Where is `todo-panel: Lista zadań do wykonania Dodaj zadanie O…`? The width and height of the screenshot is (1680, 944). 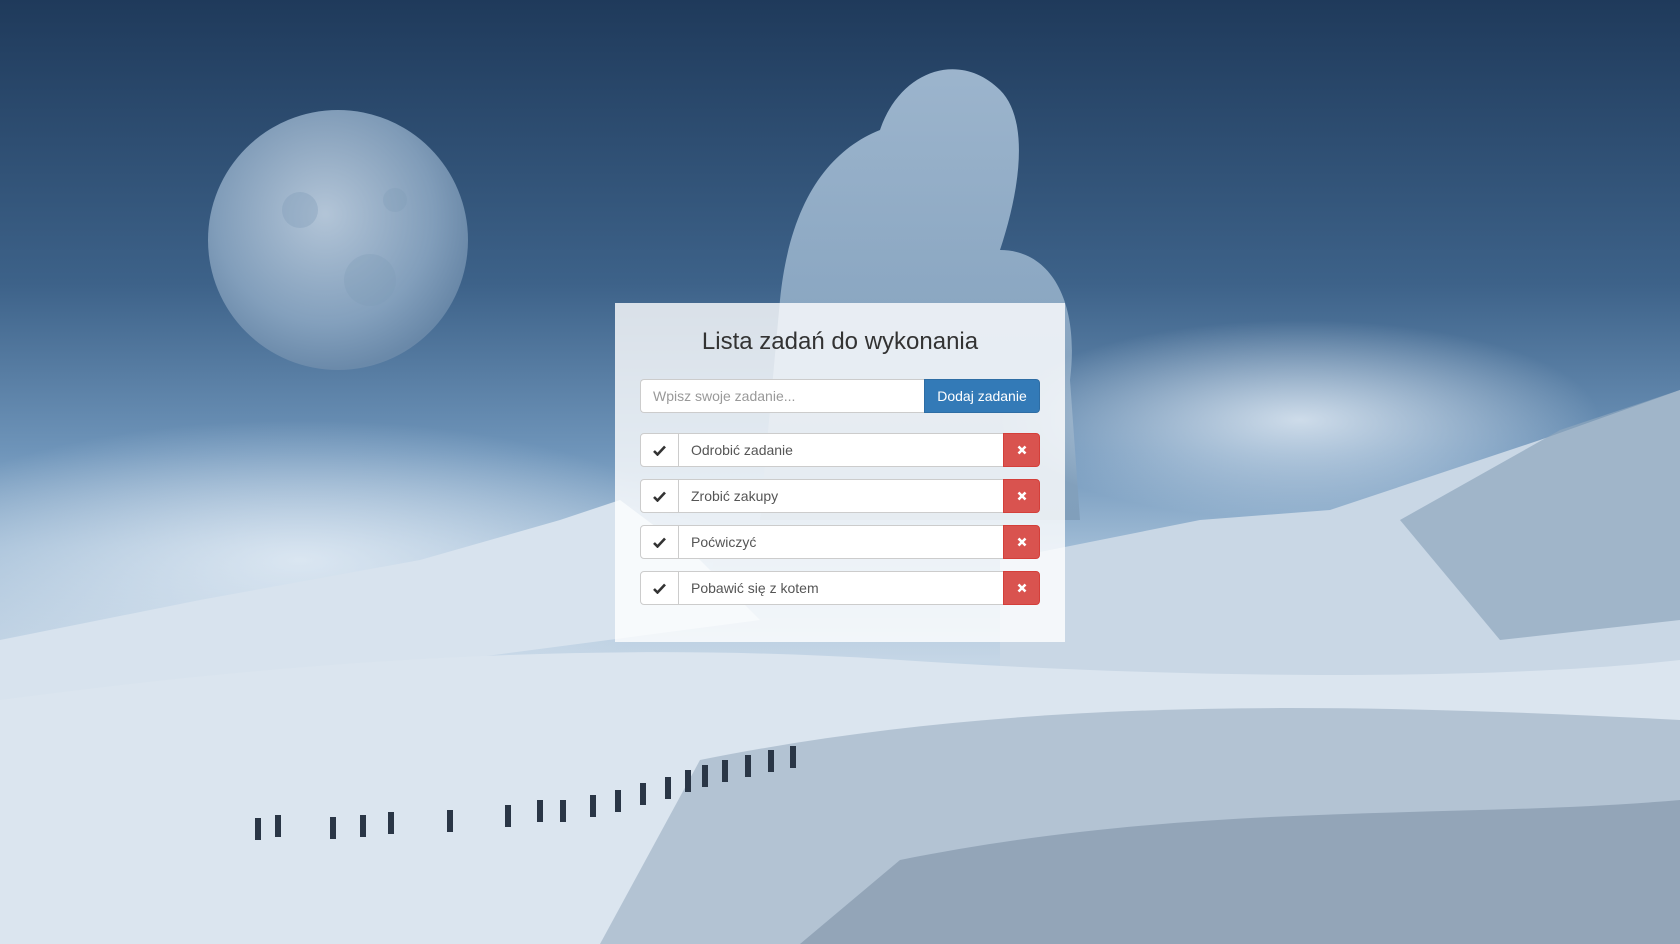
todo-panel: Lista zadań do wykonania Dodaj zadanie O… is located at coordinates (840, 472).